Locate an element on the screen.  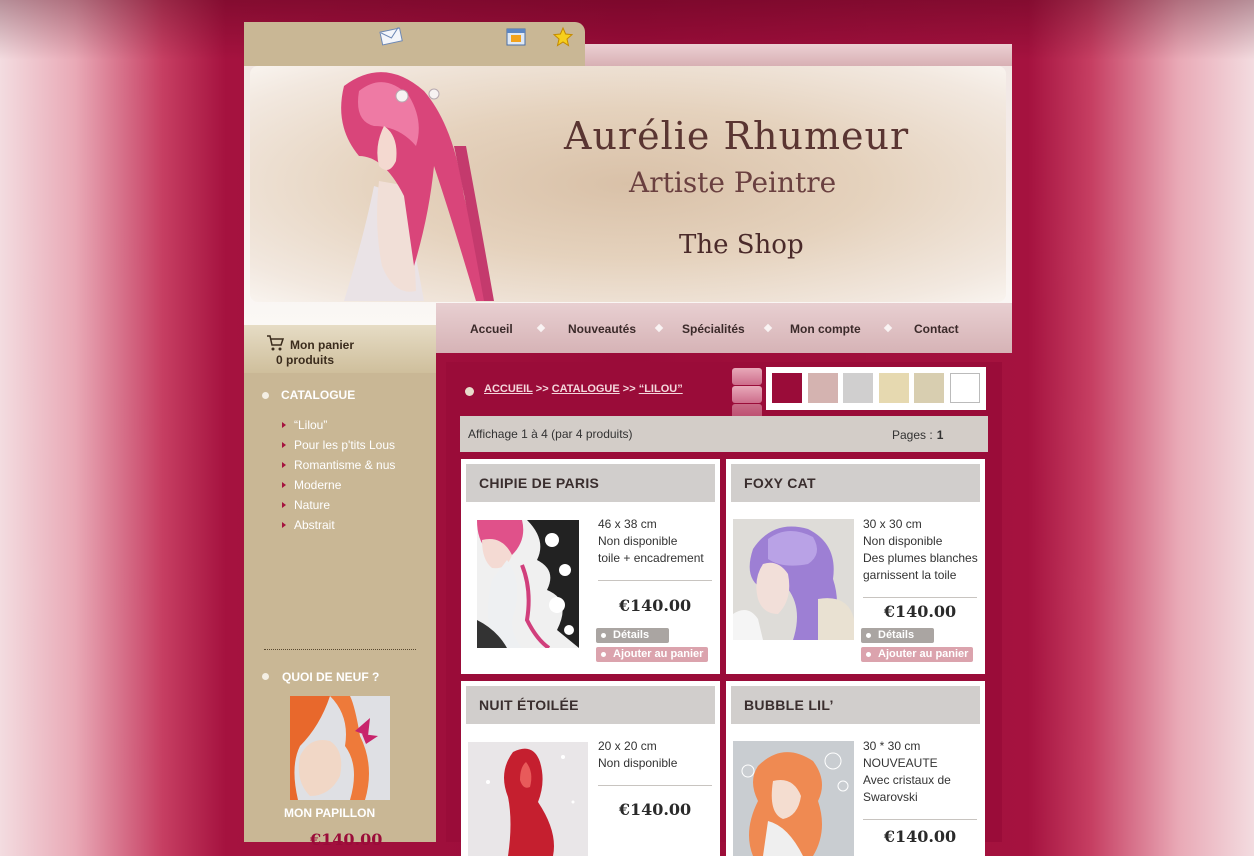
category-label: “Lilou” is located at coordinates (311, 425).